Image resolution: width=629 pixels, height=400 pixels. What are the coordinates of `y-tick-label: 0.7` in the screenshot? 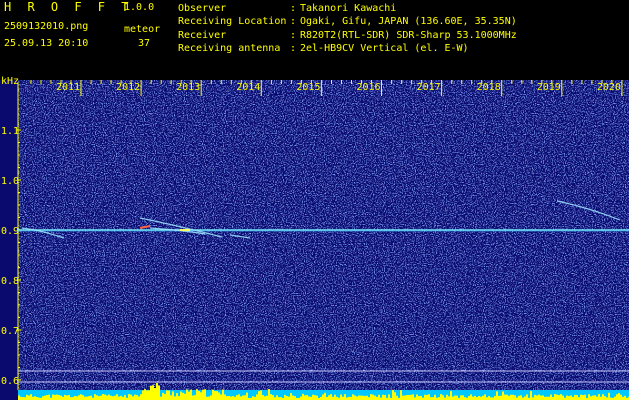 It's located at (10, 331).